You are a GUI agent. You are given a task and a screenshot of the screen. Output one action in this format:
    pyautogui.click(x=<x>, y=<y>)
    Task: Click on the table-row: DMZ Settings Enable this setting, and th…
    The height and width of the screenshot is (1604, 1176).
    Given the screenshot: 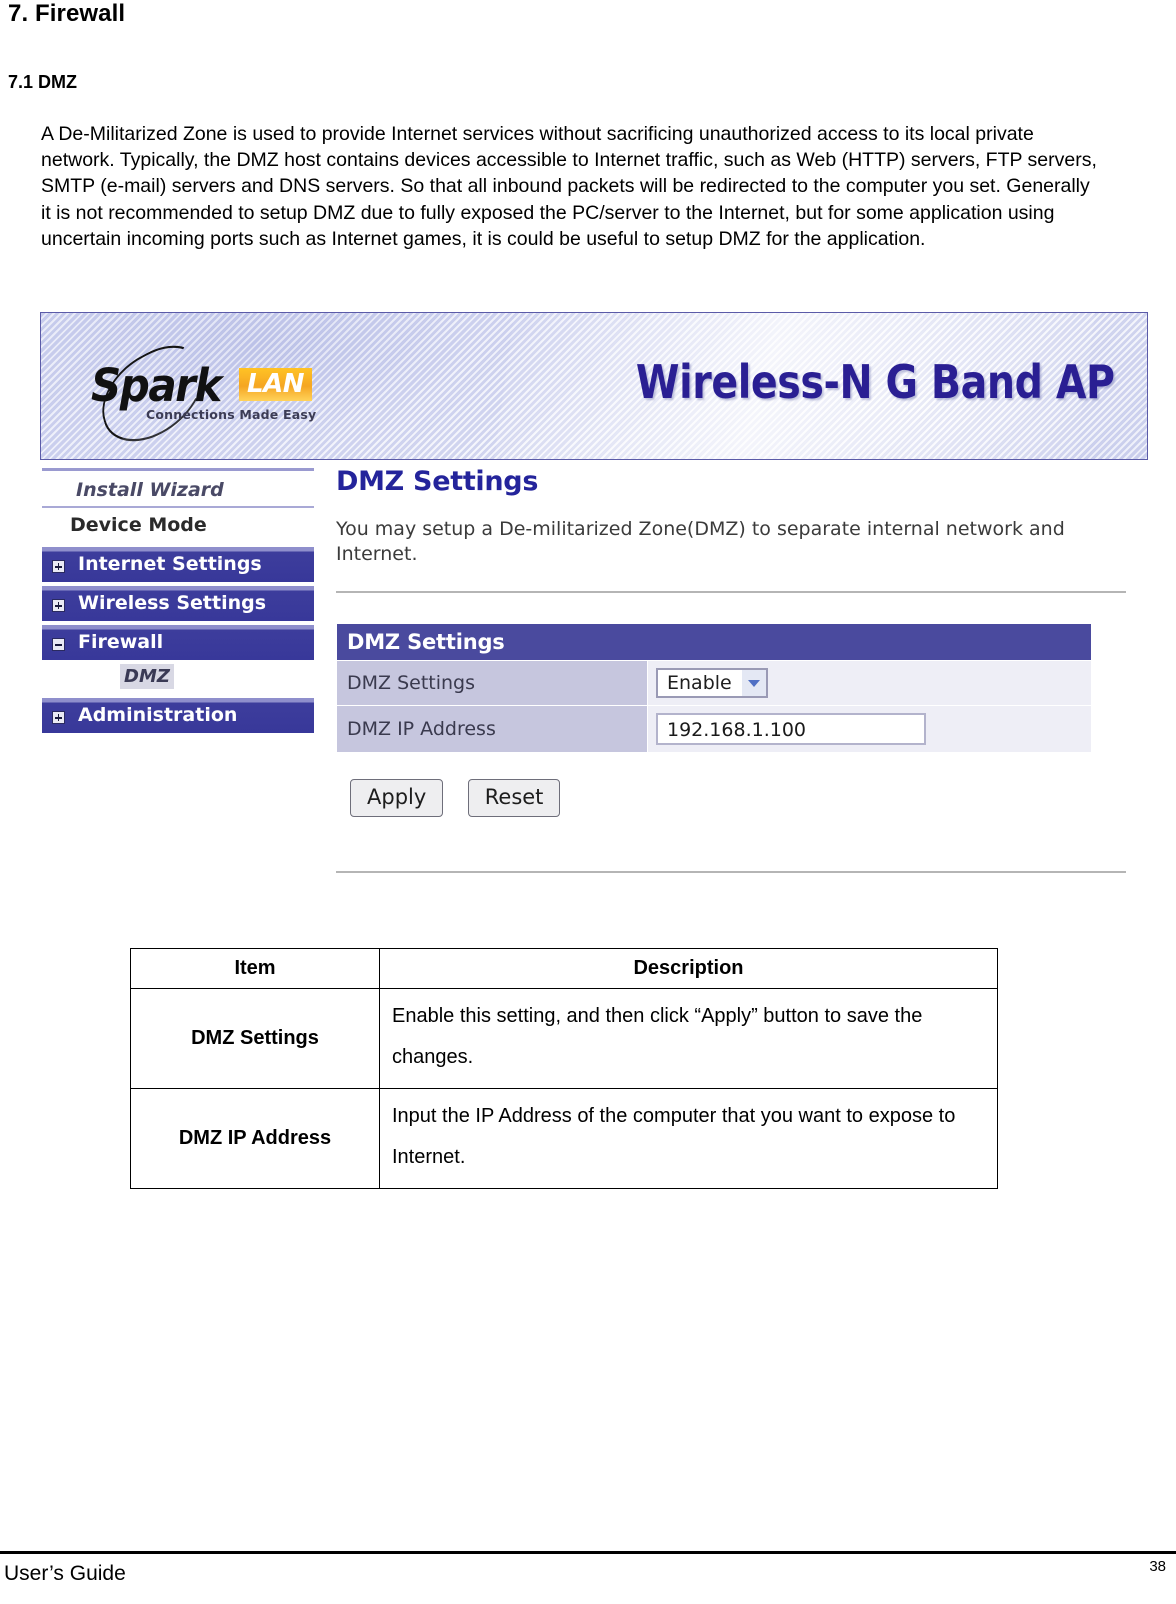 What is the action you would take?
    pyautogui.click(x=564, y=1038)
    